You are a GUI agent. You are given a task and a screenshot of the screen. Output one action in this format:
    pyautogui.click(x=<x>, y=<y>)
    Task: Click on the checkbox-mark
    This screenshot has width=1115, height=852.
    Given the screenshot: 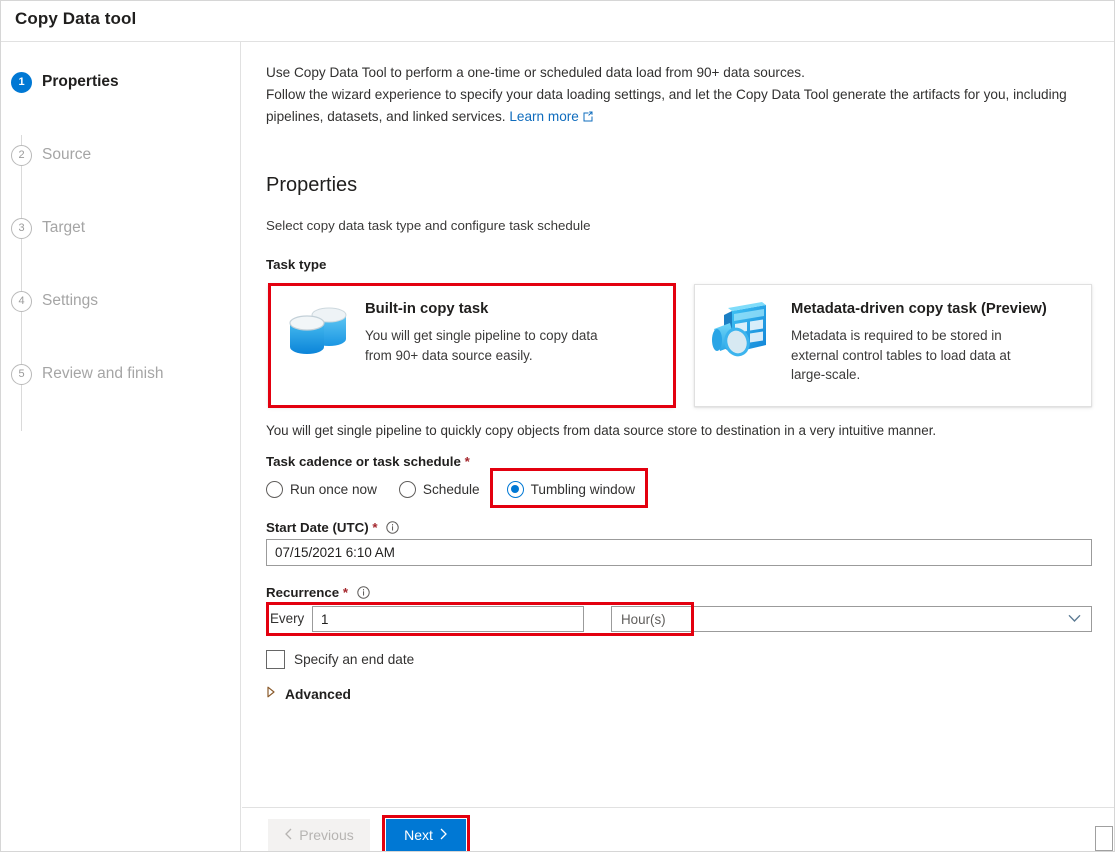 What is the action you would take?
    pyautogui.click(x=275, y=659)
    